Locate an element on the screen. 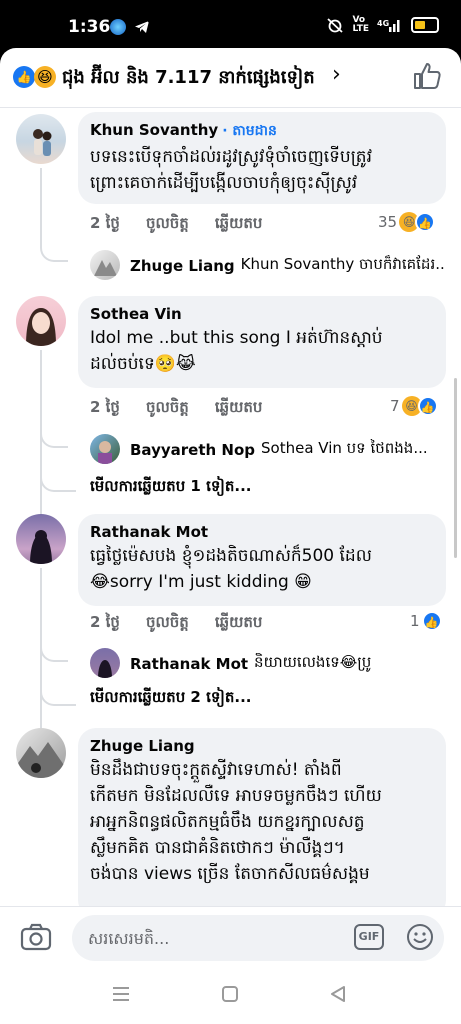 The image size is (461, 1024). status-indicators: Vo LTE 4G is located at coordinates (382, 25).